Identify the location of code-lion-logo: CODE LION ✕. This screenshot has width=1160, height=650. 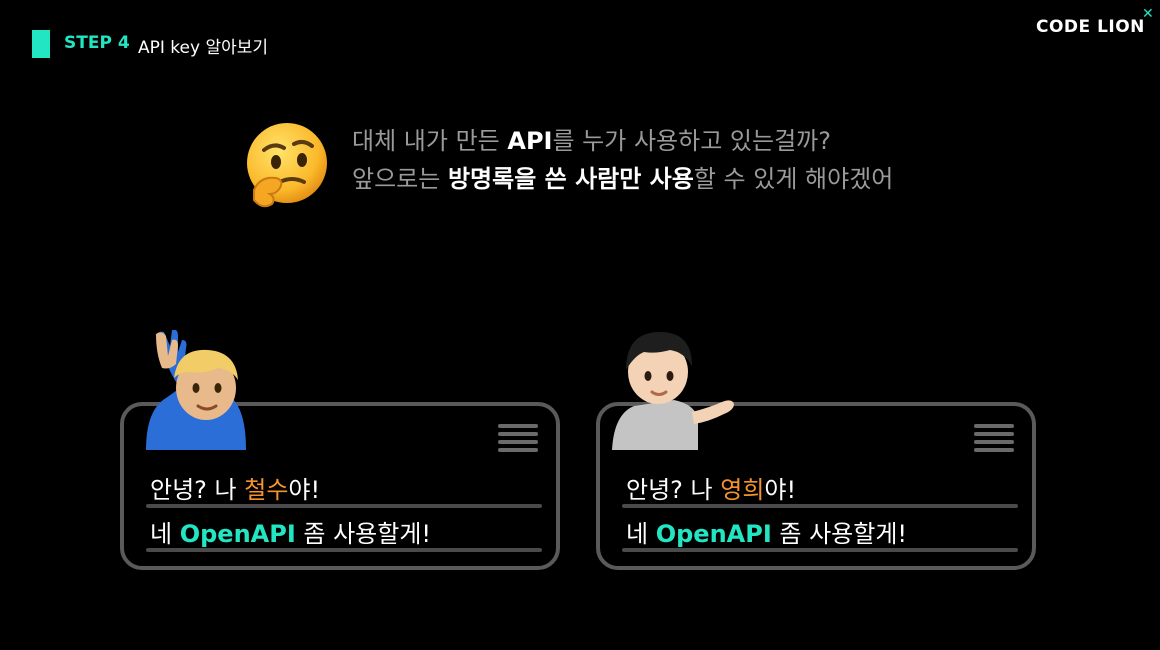
(1094, 23).